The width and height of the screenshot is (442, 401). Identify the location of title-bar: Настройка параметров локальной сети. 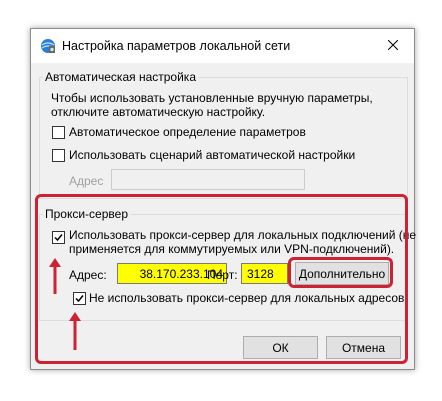
(222, 46).